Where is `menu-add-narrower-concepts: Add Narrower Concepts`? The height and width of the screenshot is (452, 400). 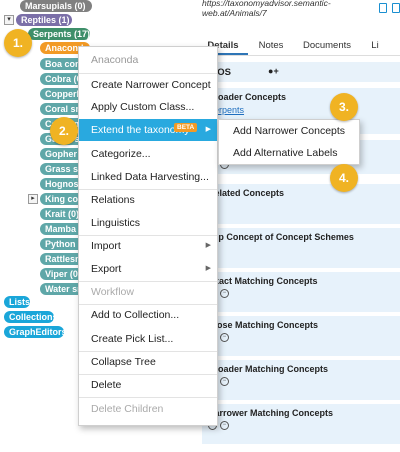
menu-add-narrower-concepts: Add Narrower Concepts is located at coordinates (289, 131).